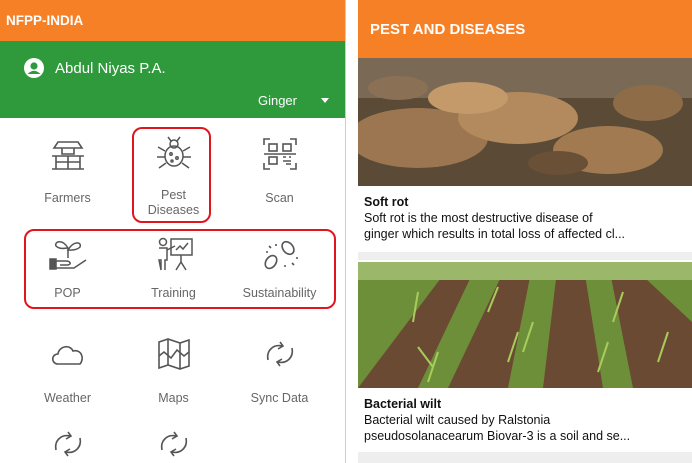 The height and width of the screenshot is (463, 692). I want to click on crop-dropdown: Ginger, so click(293, 100).